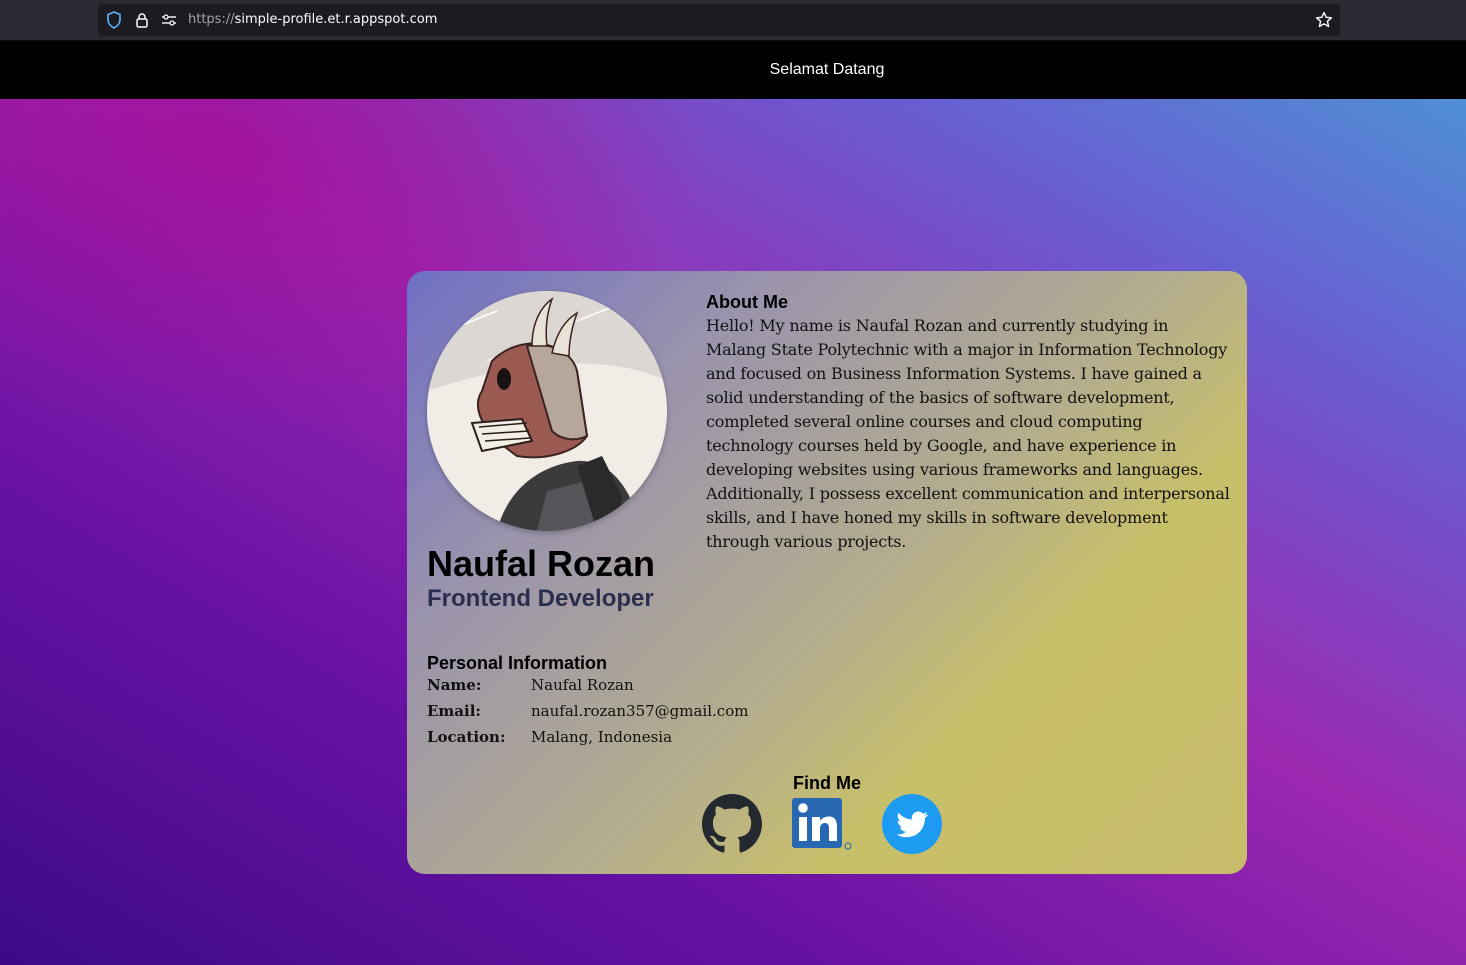 This screenshot has width=1466, height=965. I want to click on personal-info-row: Email: naufal.rozan357@gmail.com, so click(587, 715).